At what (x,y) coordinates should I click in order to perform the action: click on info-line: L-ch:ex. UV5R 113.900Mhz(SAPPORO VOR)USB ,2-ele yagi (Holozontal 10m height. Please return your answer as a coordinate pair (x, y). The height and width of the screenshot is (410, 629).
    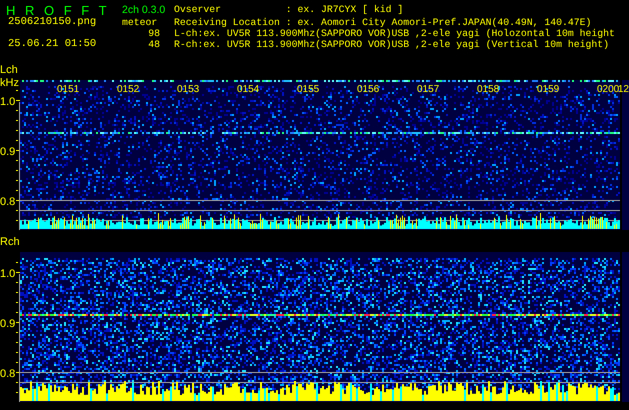
    Looking at the image, I should click on (395, 33).